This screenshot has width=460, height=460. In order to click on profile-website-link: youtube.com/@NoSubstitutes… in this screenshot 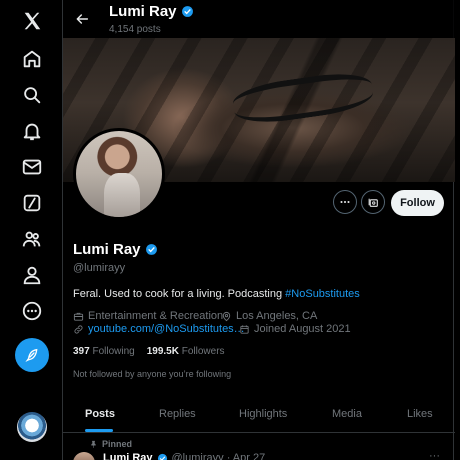, I will do `click(159, 329)`.